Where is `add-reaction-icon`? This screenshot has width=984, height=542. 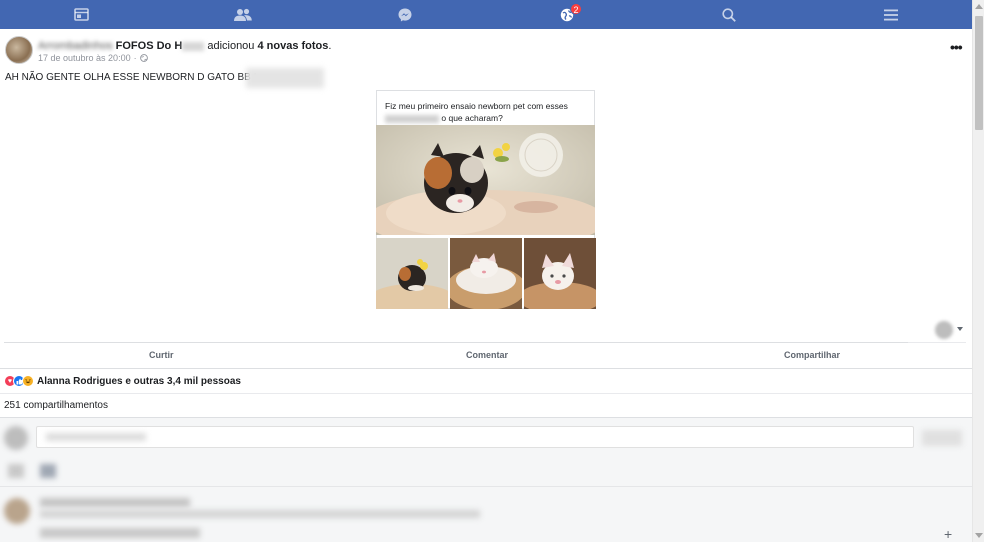
add-reaction-icon is located at coordinates (944, 330).